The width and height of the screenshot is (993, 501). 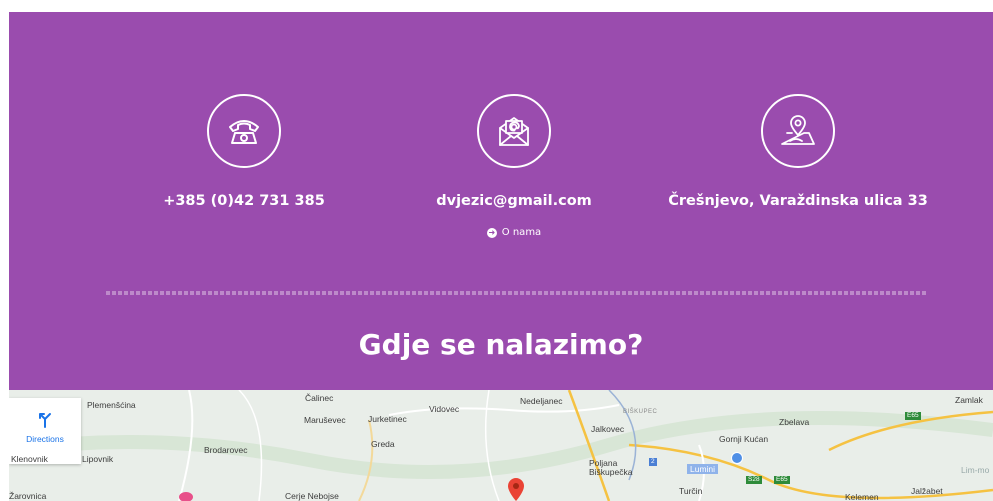 I want to click on map-place: Greda, so click(x=383, y=444).